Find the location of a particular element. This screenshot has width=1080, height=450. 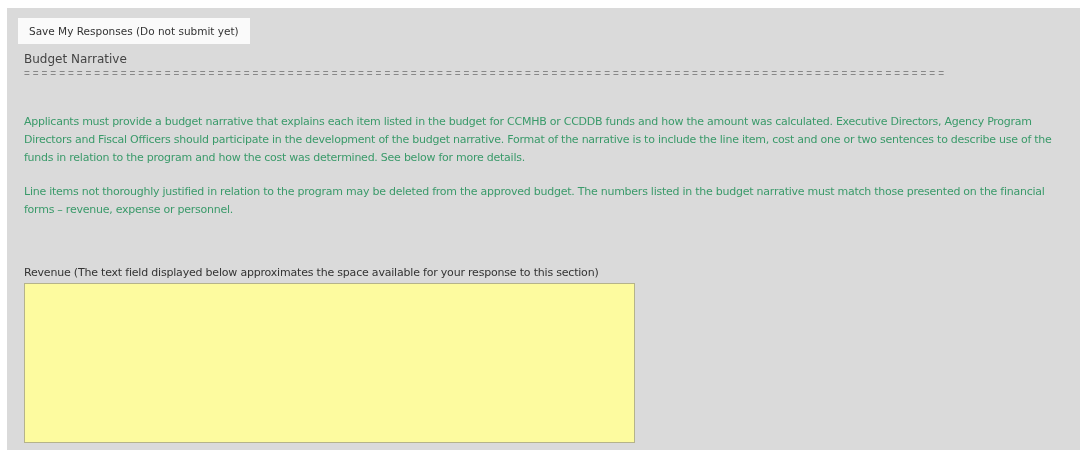

section-title: Budget Narrative is located at coordinates (76, 59).